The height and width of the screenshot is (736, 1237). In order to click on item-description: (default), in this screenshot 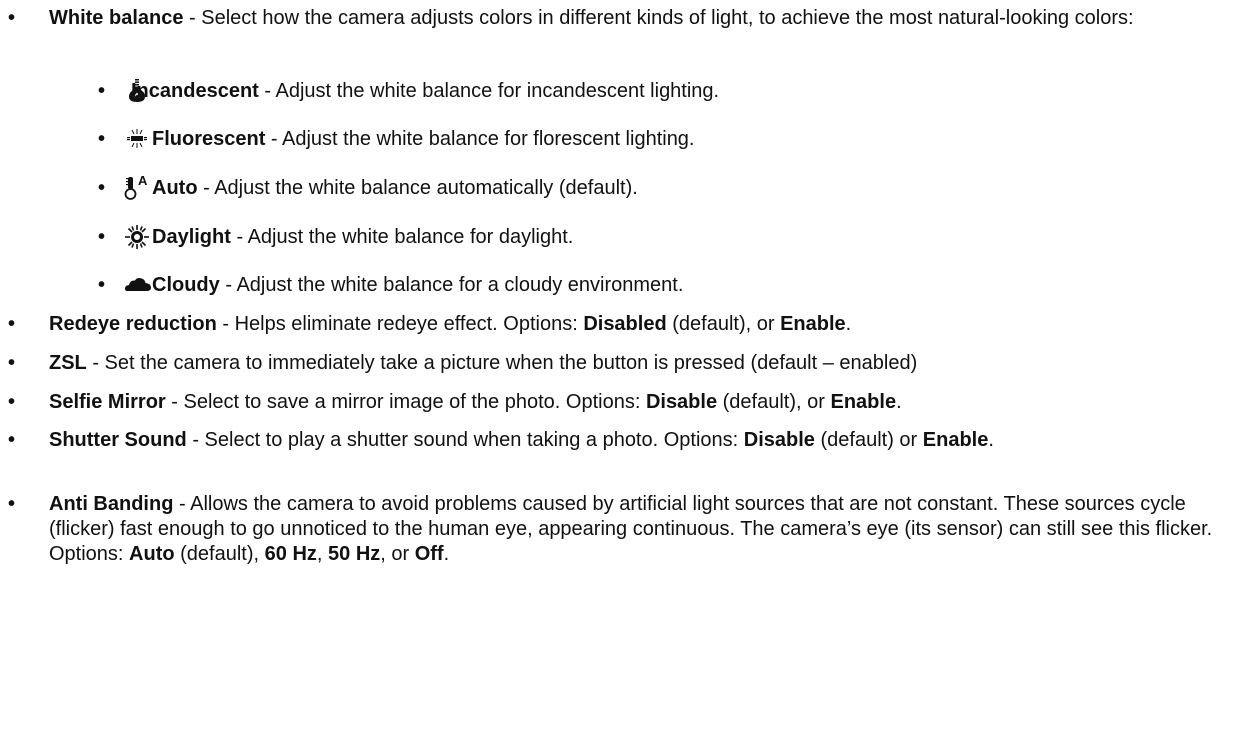, I will do `click(219, 554)`.